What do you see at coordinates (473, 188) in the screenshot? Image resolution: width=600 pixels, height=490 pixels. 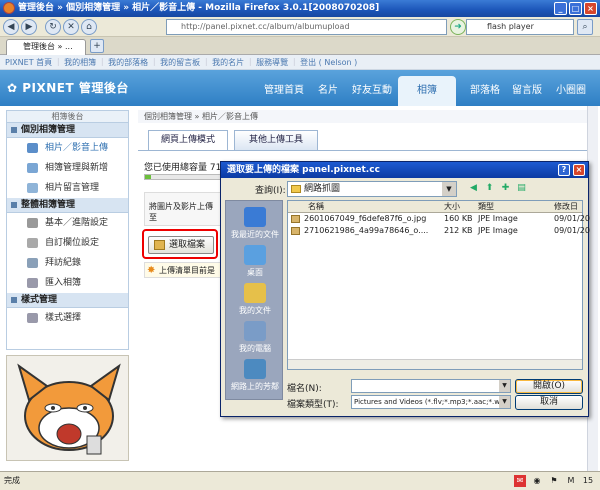 I see `back-icon: ◀` at bounding box center [473, 188].